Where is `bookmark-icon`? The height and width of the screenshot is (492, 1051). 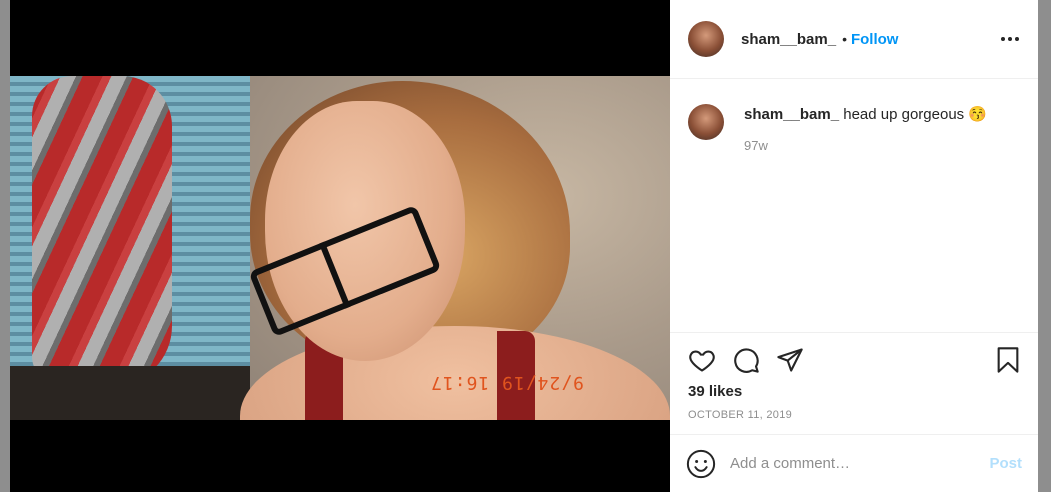 bookmark-icon is located at coordinates (1008, 360).